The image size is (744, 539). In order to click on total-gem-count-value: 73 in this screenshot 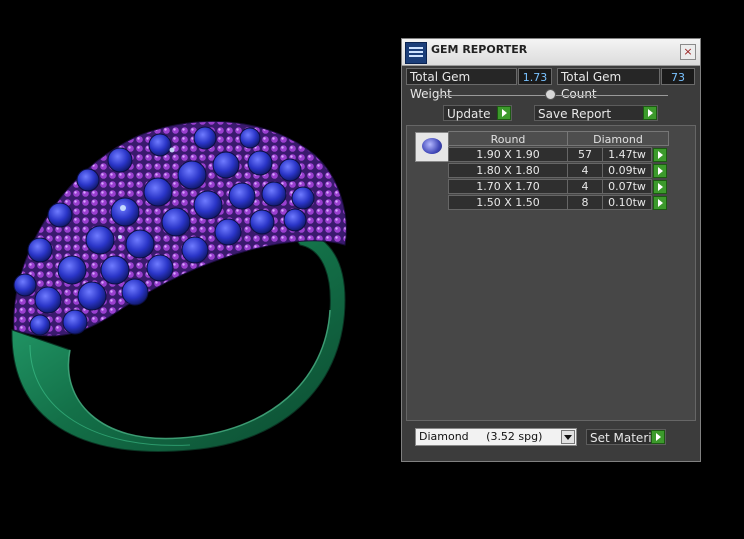, I will do `click(678, 76)`.